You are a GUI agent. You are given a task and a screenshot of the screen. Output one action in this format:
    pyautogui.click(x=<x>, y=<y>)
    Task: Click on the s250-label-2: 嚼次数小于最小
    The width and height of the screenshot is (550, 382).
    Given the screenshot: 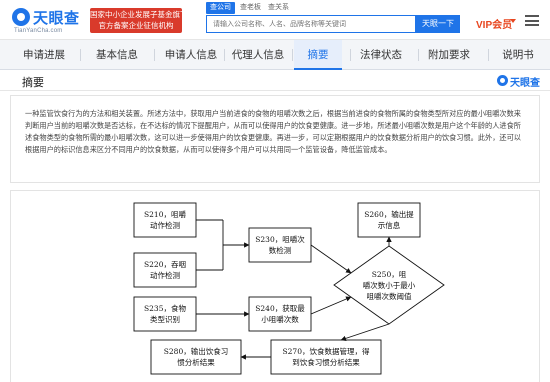 What is the action you would take?
    pyautogui.click(x=389, y=285)
    